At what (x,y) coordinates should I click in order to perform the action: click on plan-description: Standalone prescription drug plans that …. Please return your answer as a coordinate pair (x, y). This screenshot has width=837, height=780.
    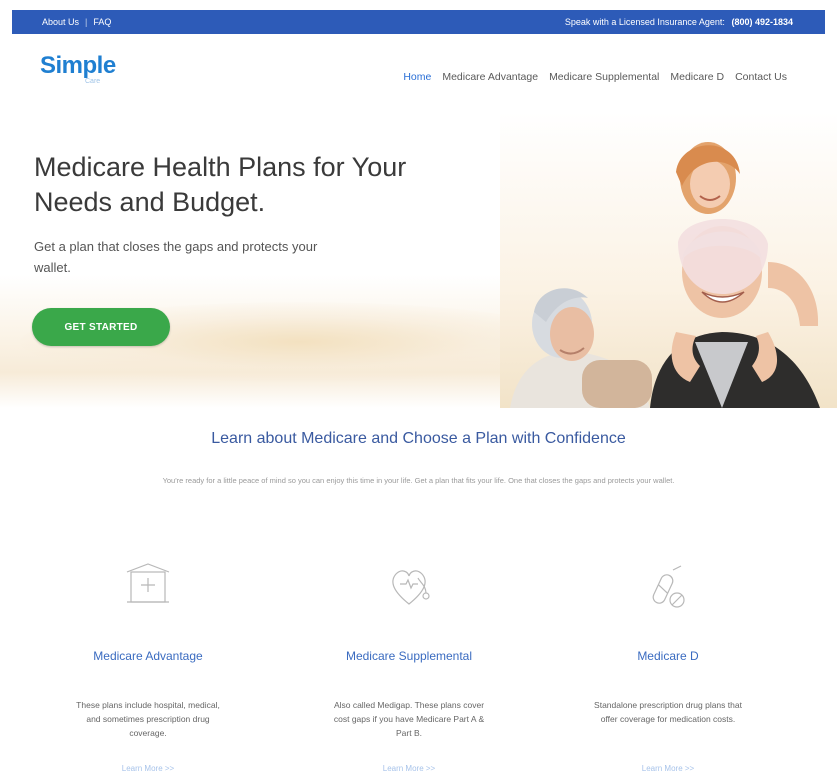
    Looking at the image, I should click on (668, 712).